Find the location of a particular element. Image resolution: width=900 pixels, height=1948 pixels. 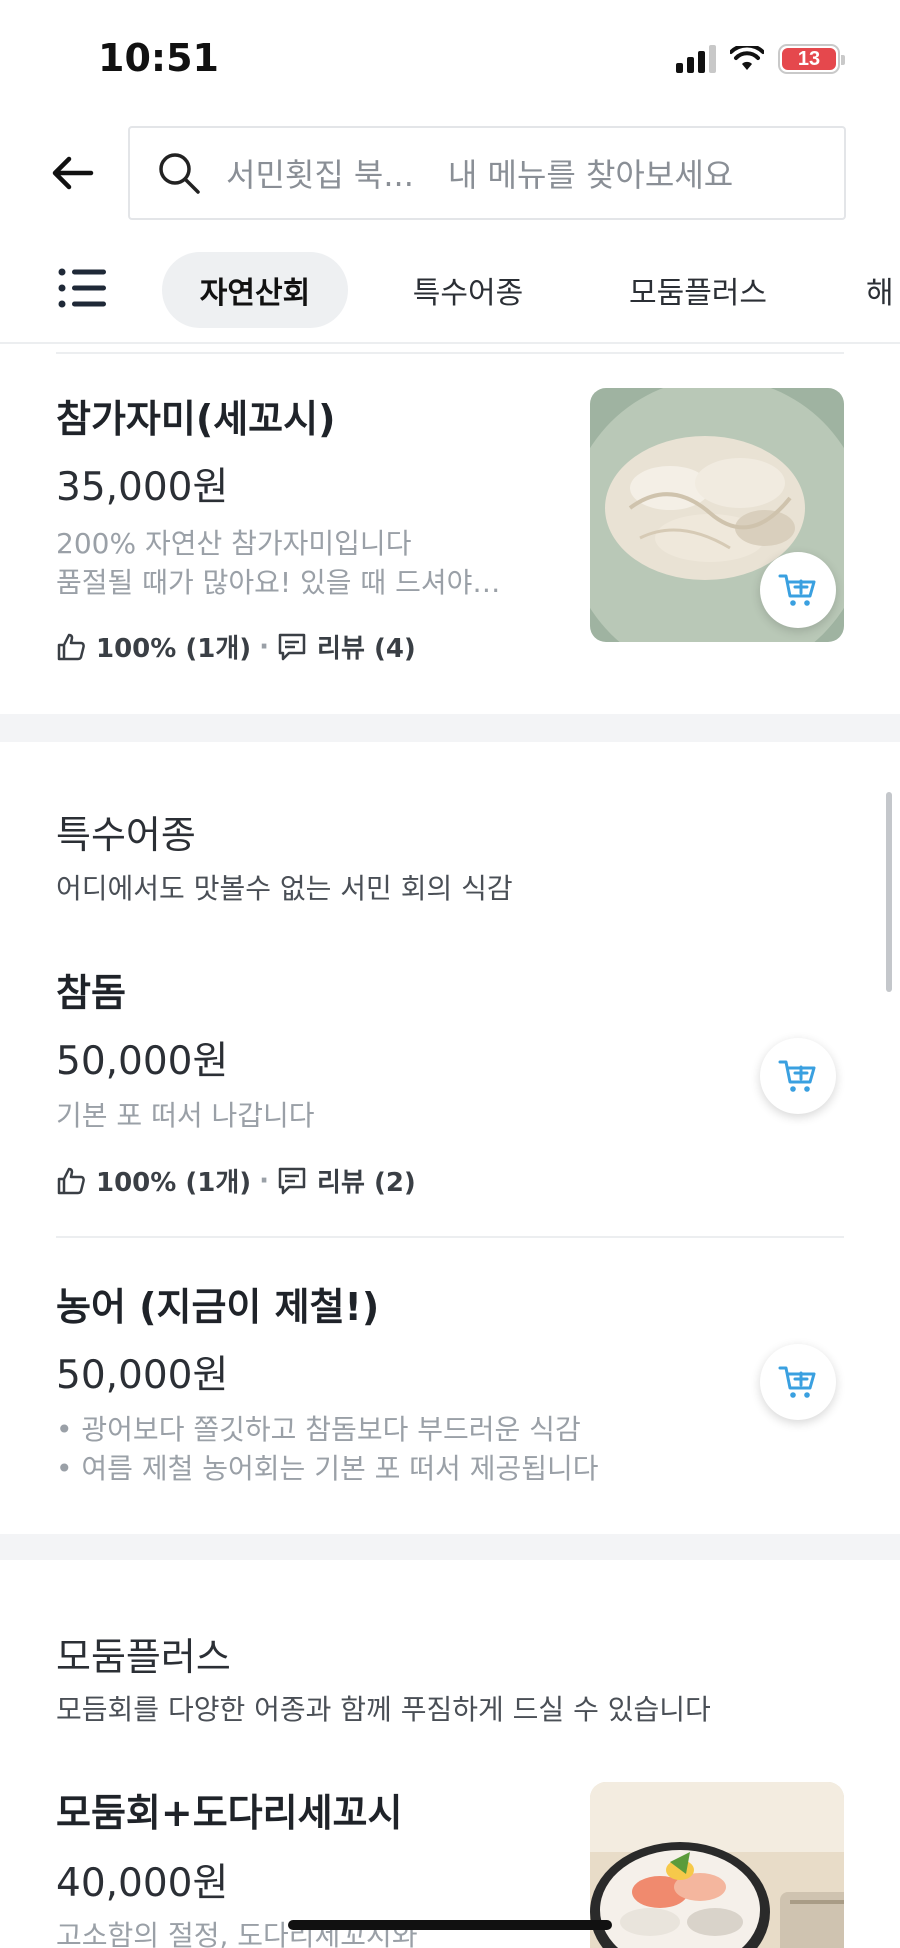

section-description: 모듬회를 다양한 어종과 함께 푸짐하게 드실 수 있습니다 is located at coordinates (383, 1709).